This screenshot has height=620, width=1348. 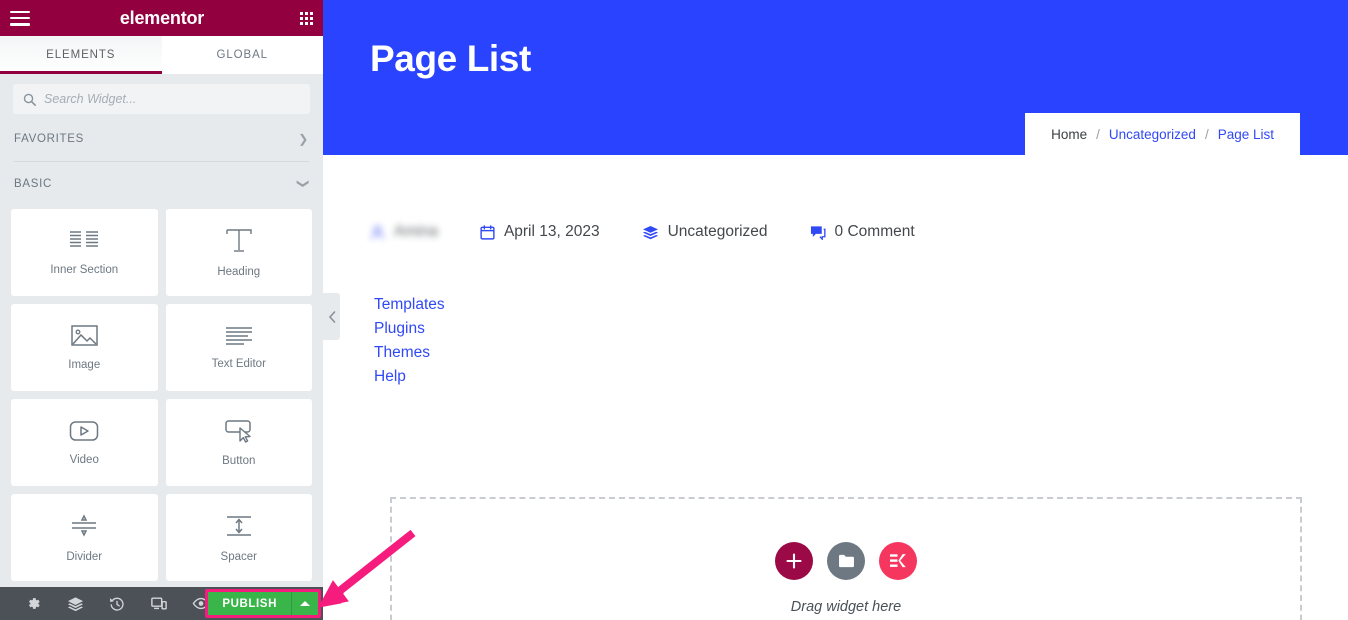 I want to click on plus-icon, so click(x=794, y=561).